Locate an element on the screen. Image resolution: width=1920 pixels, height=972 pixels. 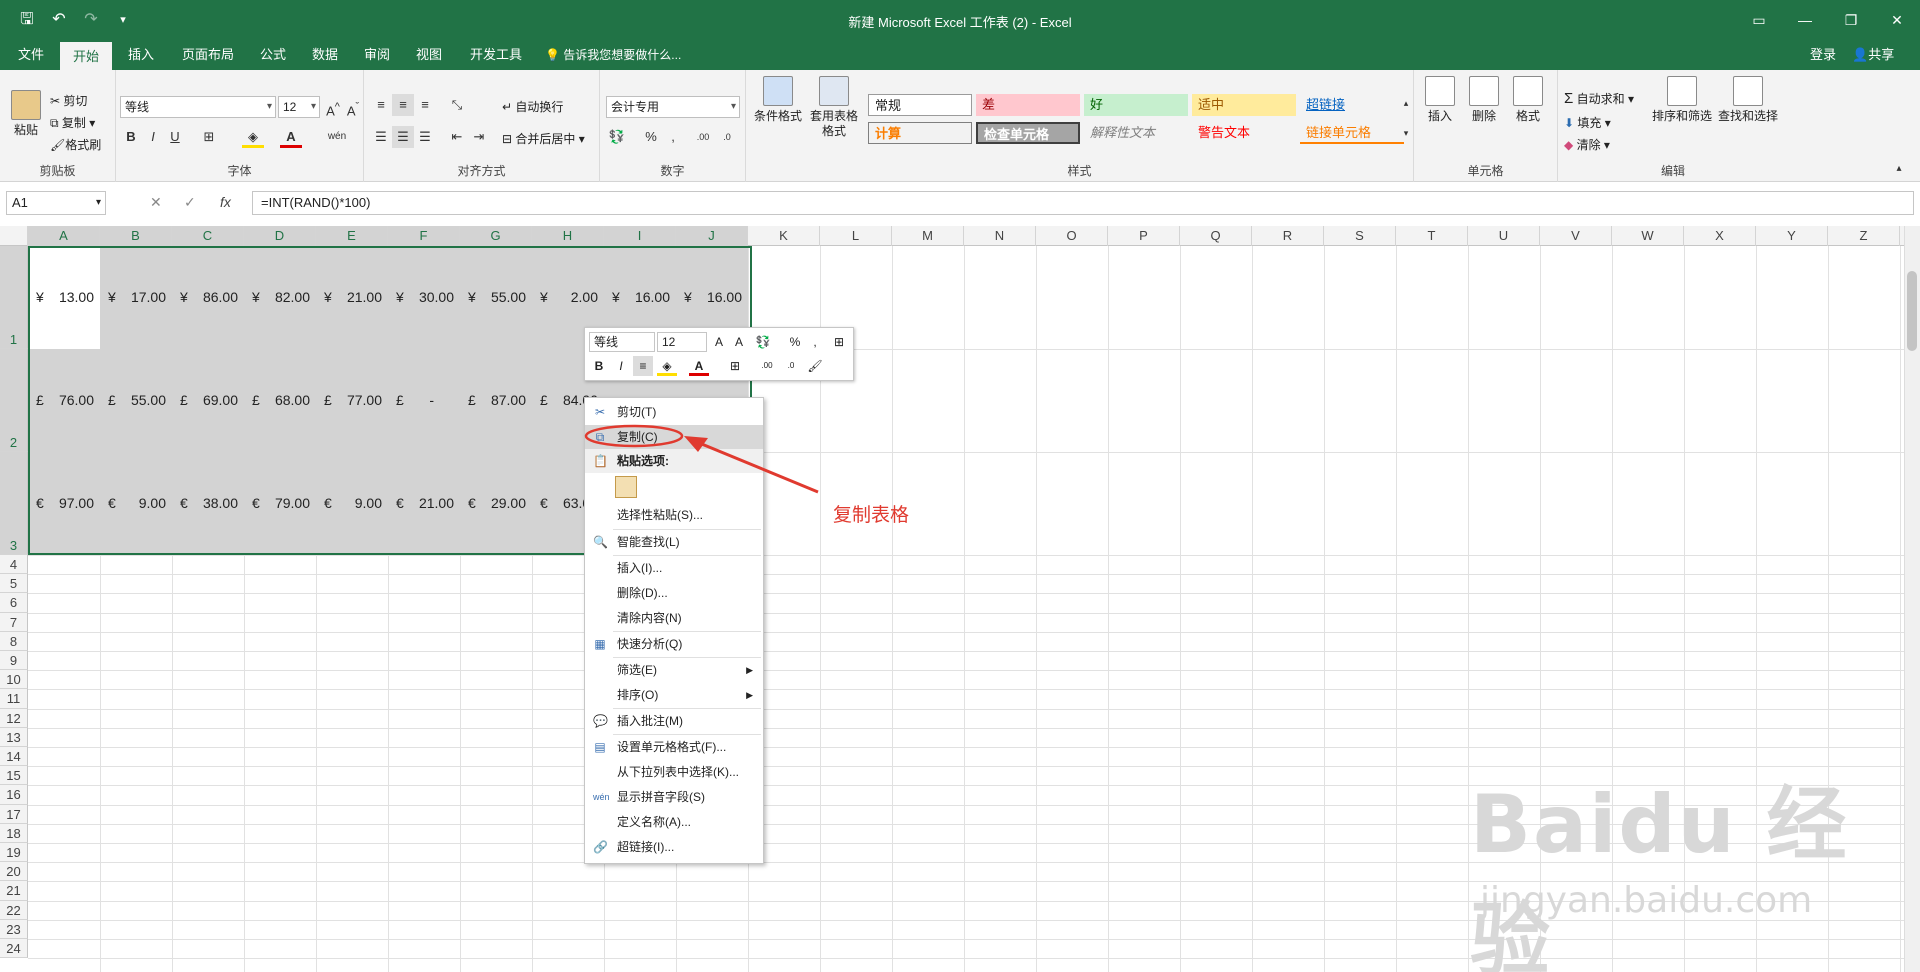
column-header-i: I is located at coordinates (640, 236).